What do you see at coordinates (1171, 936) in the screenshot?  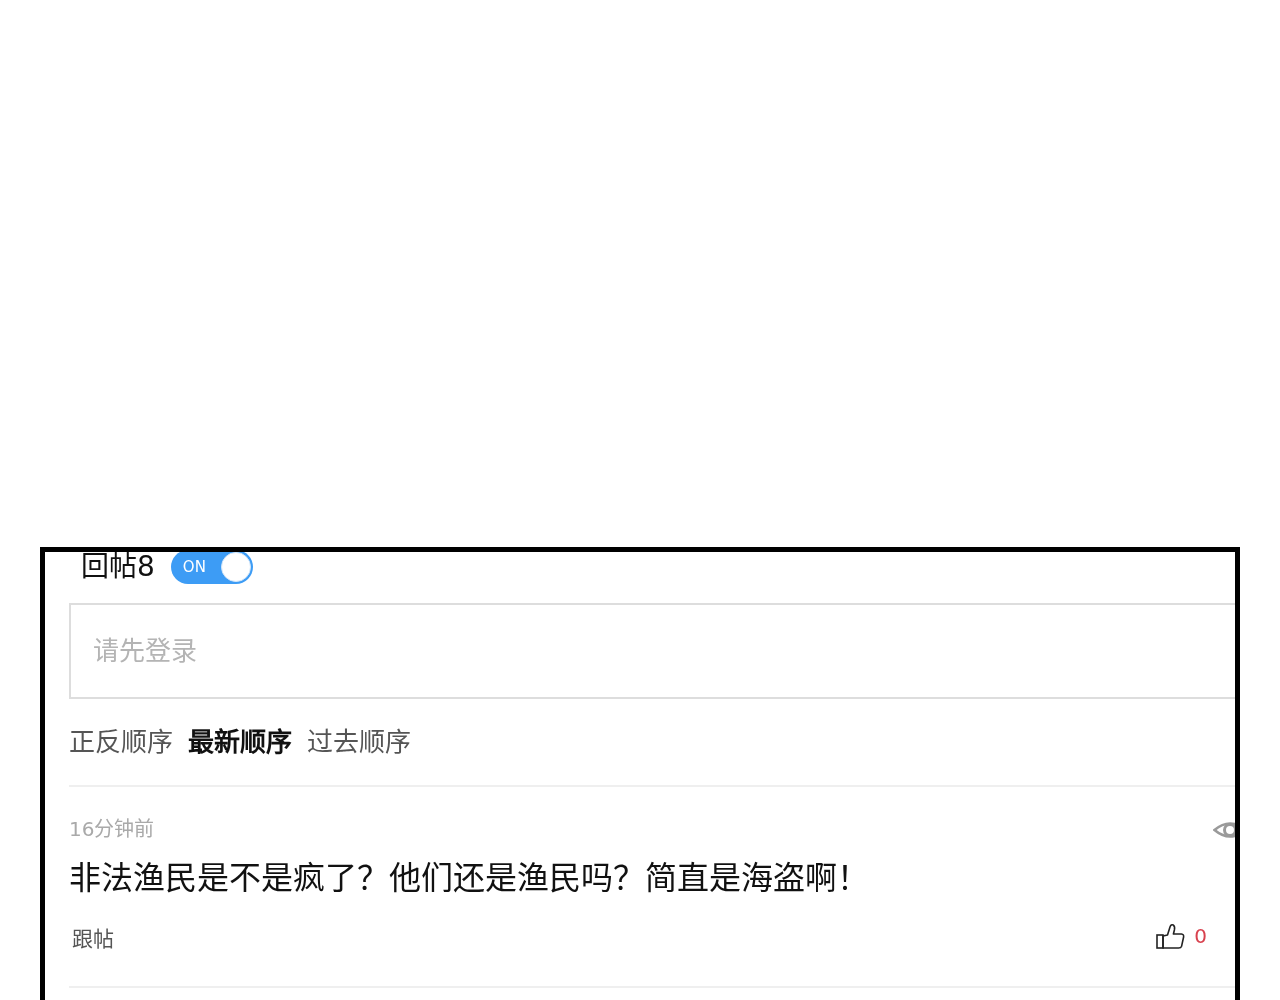 I see `thumbs-up-icon` at bounding box center [1171, 936].